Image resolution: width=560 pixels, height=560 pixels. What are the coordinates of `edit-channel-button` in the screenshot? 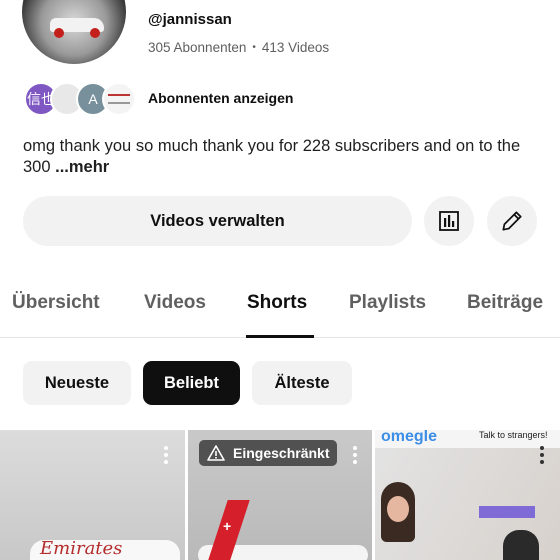 It's located at (512, 221).